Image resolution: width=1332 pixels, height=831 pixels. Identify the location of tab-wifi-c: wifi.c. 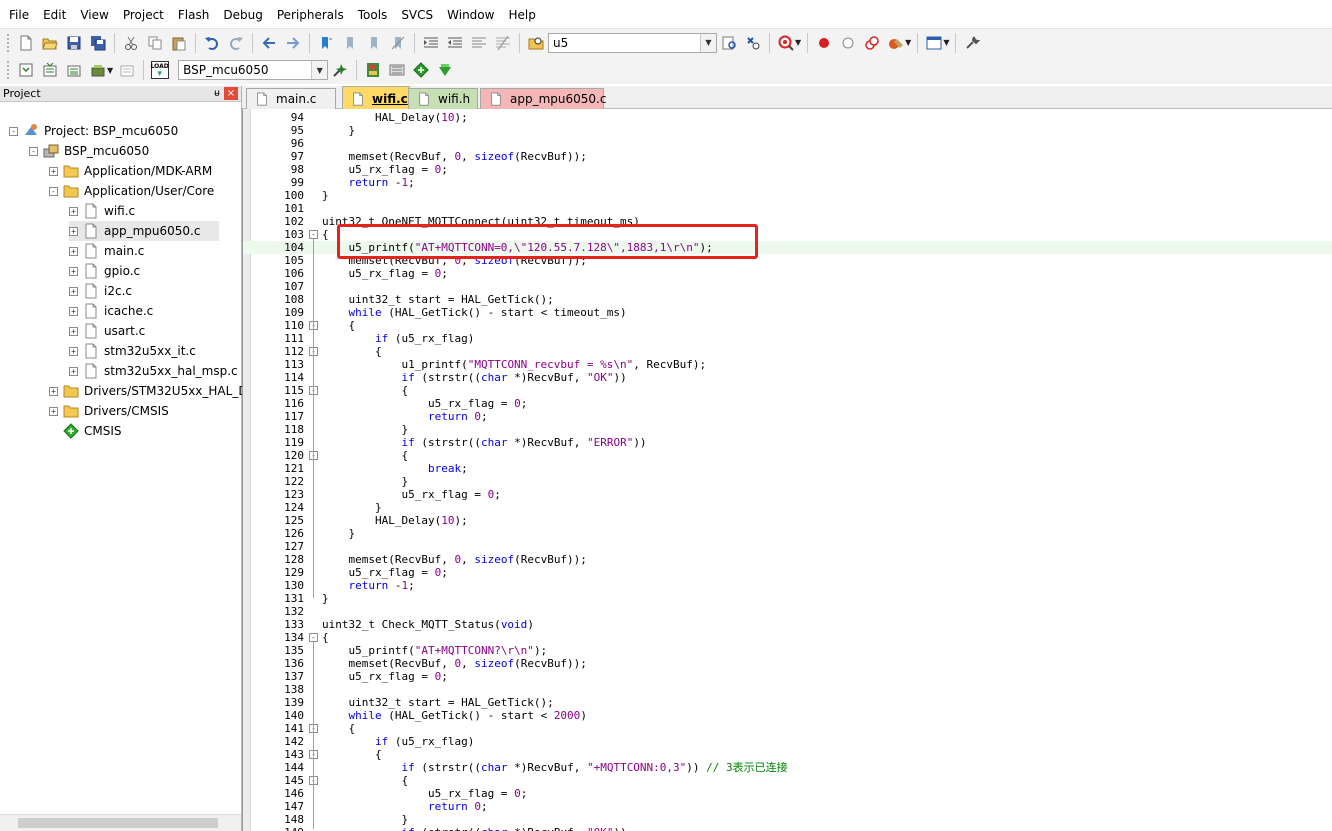
(376, 98).